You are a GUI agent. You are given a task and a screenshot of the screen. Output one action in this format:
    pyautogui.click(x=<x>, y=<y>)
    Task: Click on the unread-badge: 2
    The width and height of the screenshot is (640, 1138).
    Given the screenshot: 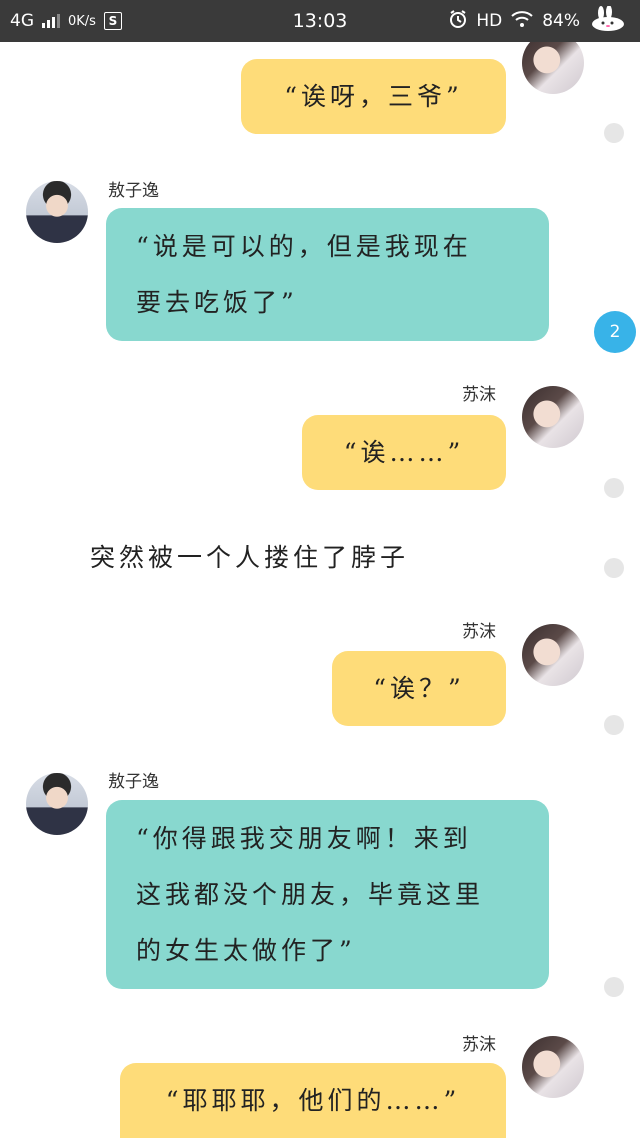 What is the action you would take?
    pyautogui.click(x=615, y=332)
    